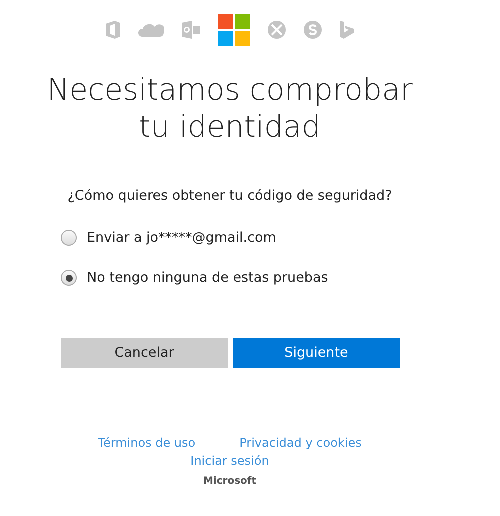 The image size is (500, 516). What do you see at coordinates (234, 30) in the screenshot?
I see `windows-logo-icon` at bounding box center [234, 30].